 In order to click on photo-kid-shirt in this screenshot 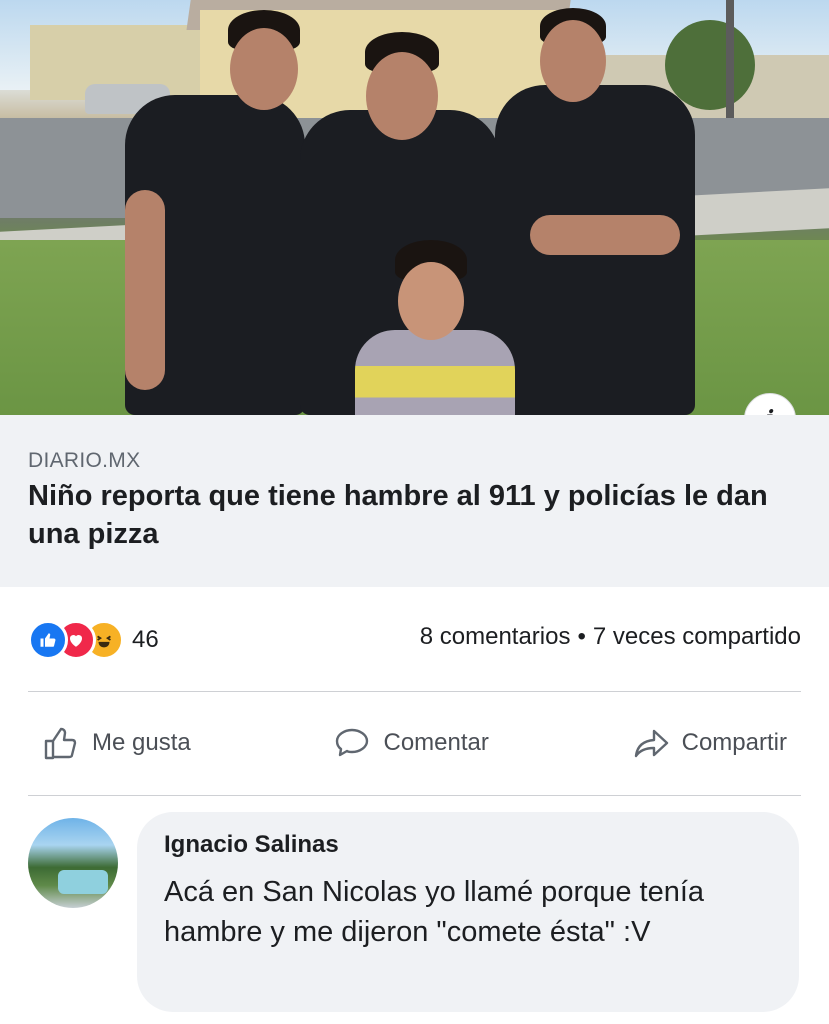, I will do `click(435, 372)`.